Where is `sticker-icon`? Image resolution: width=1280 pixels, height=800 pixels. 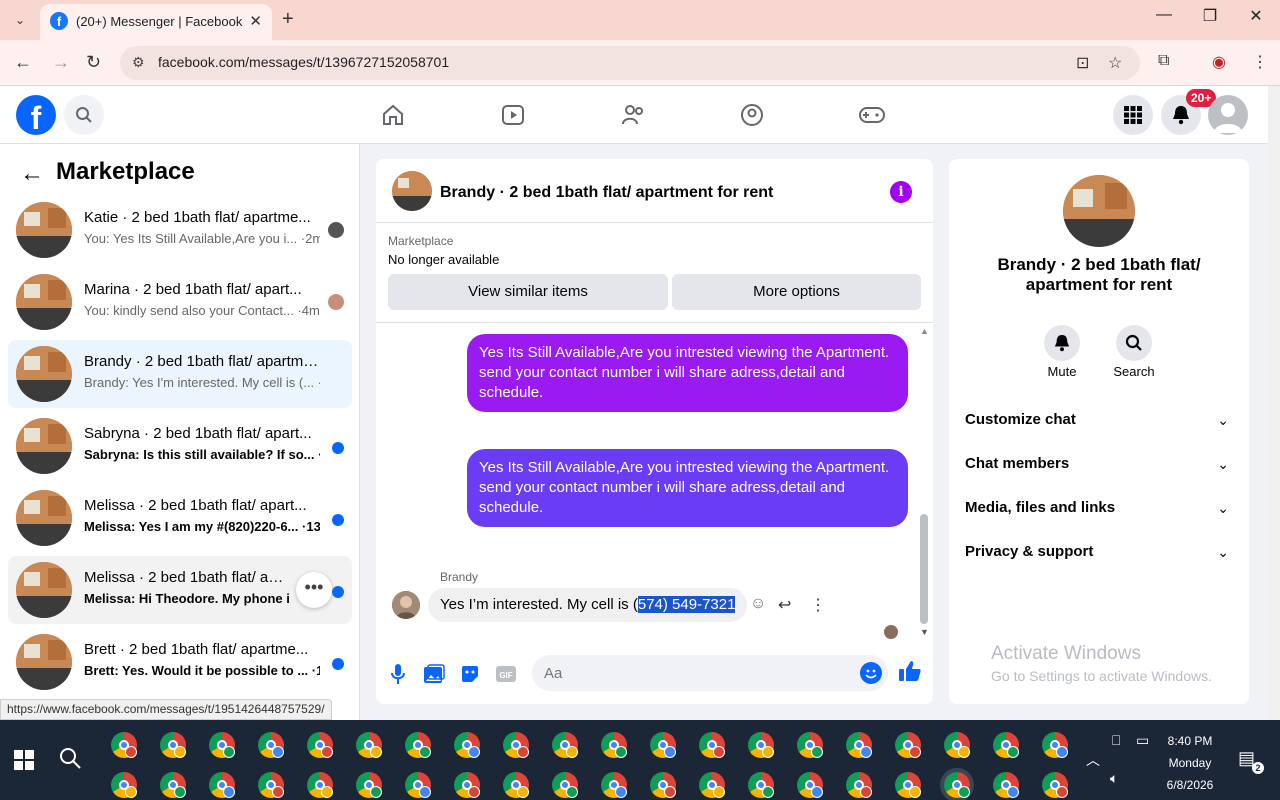
sticker-icon is located at coordinates (470, 674).